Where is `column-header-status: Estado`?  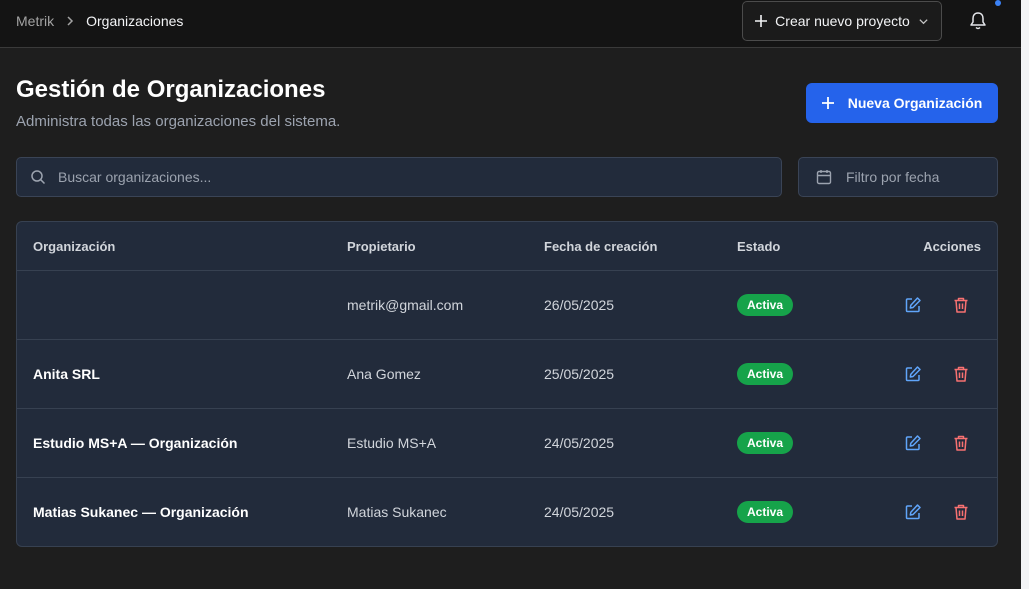 column-header-status: Estado is located at coordinates (759, 246).